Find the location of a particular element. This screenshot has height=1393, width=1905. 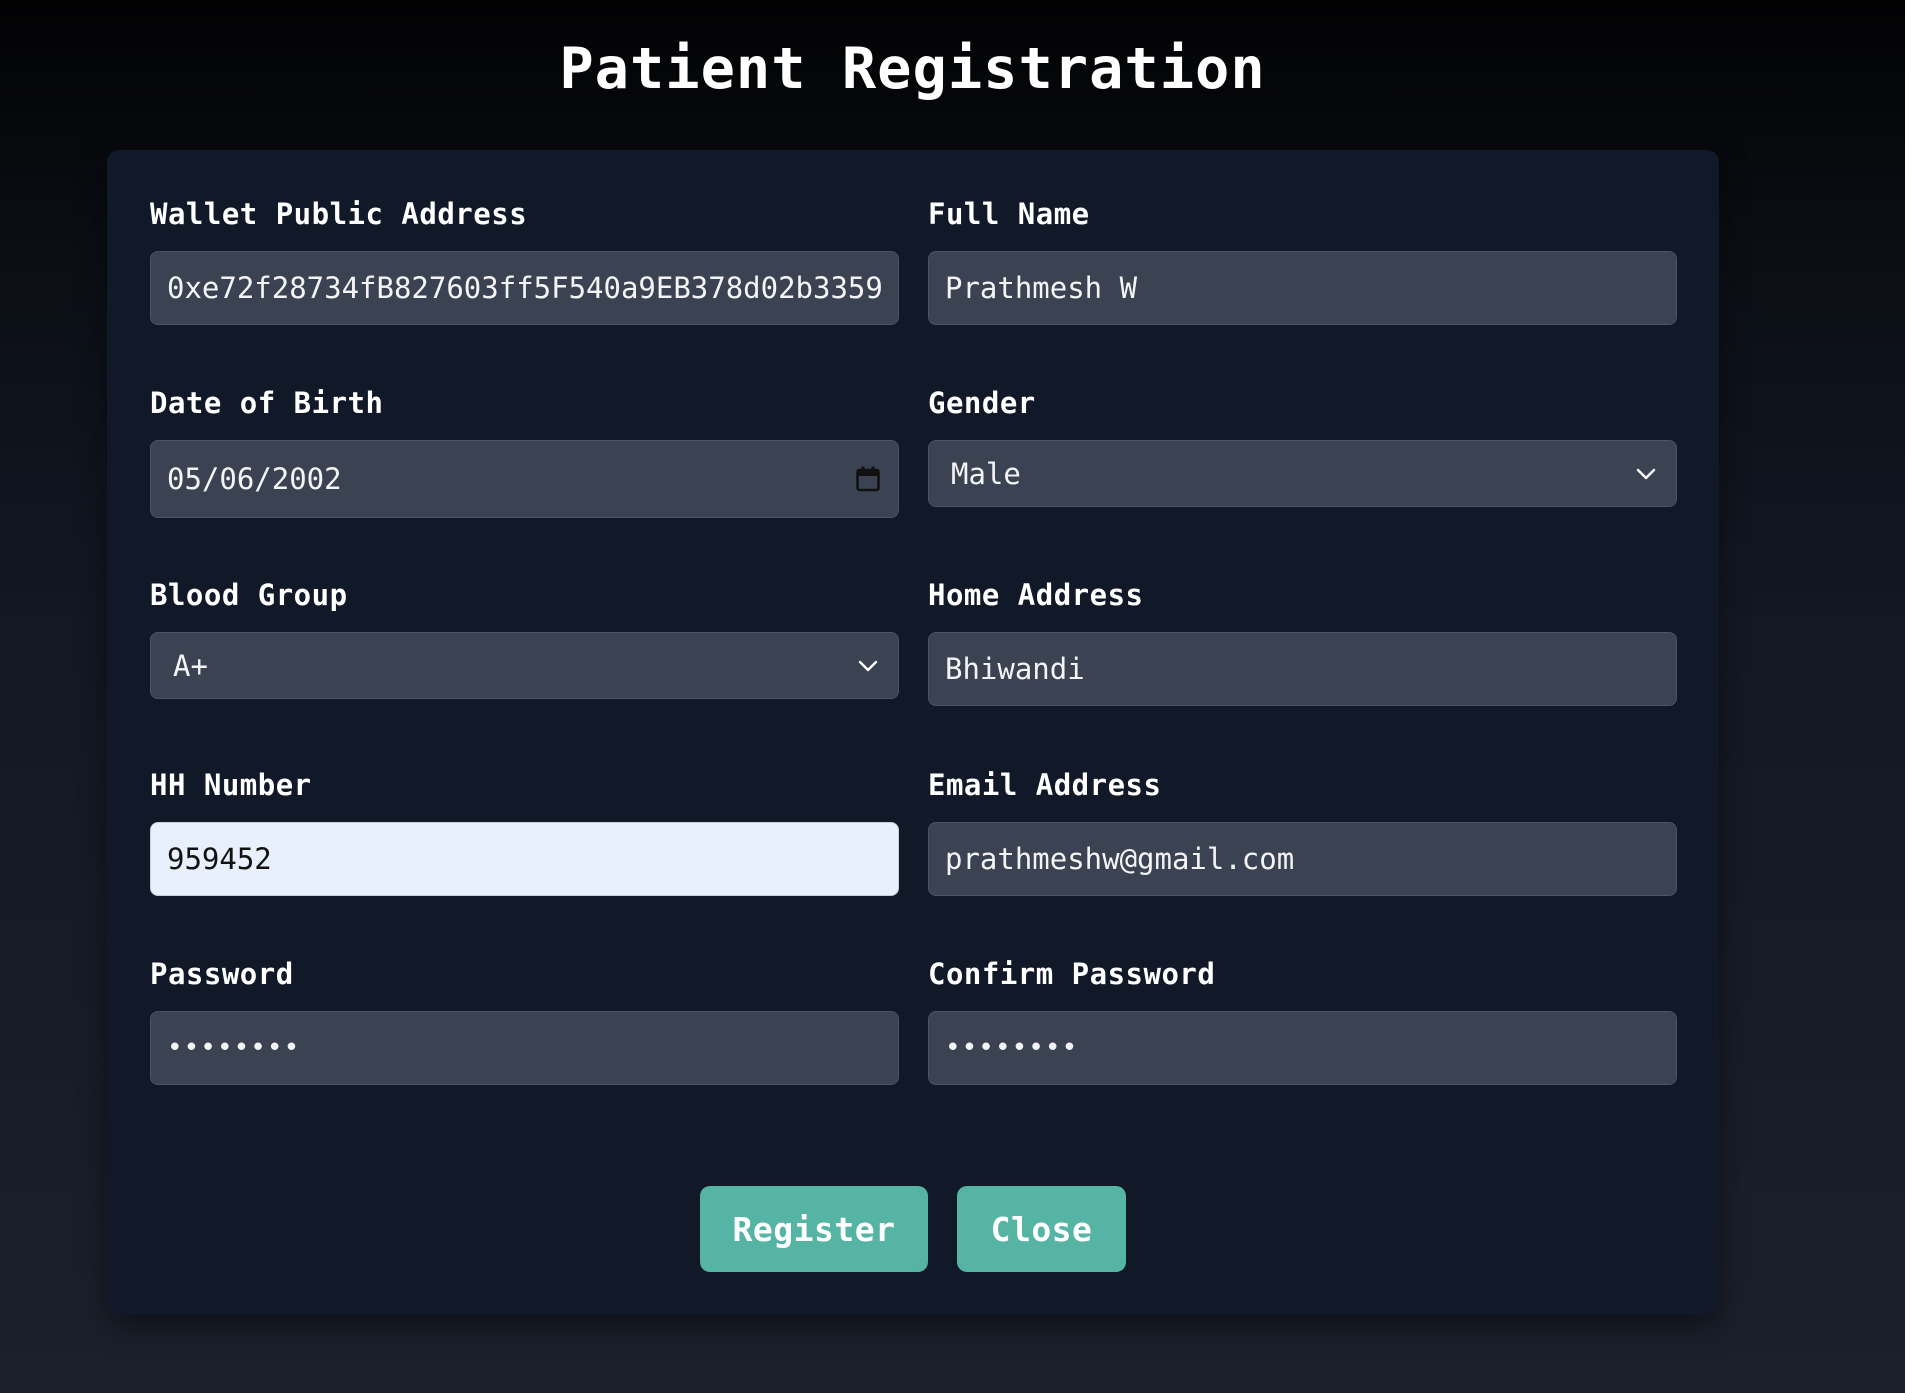

email-field: Email Address prathmeshw@gmail.com is located at coordinates (1302, 831).